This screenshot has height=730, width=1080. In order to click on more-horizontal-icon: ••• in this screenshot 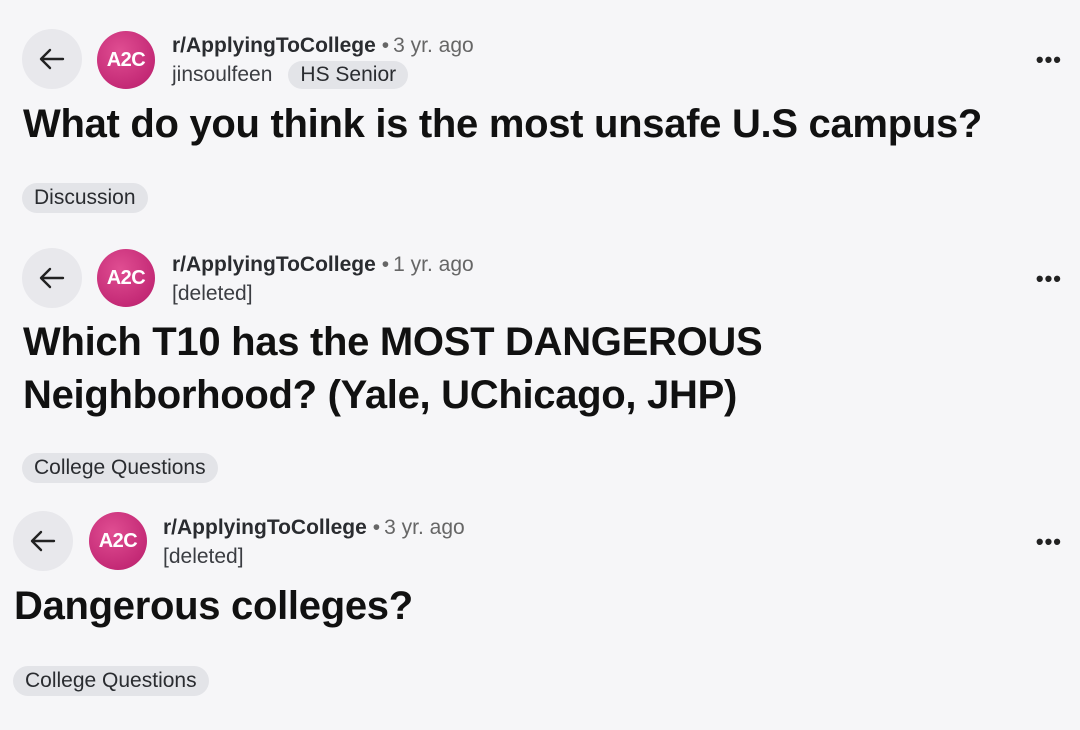, I will do `click(1048, 541)`.